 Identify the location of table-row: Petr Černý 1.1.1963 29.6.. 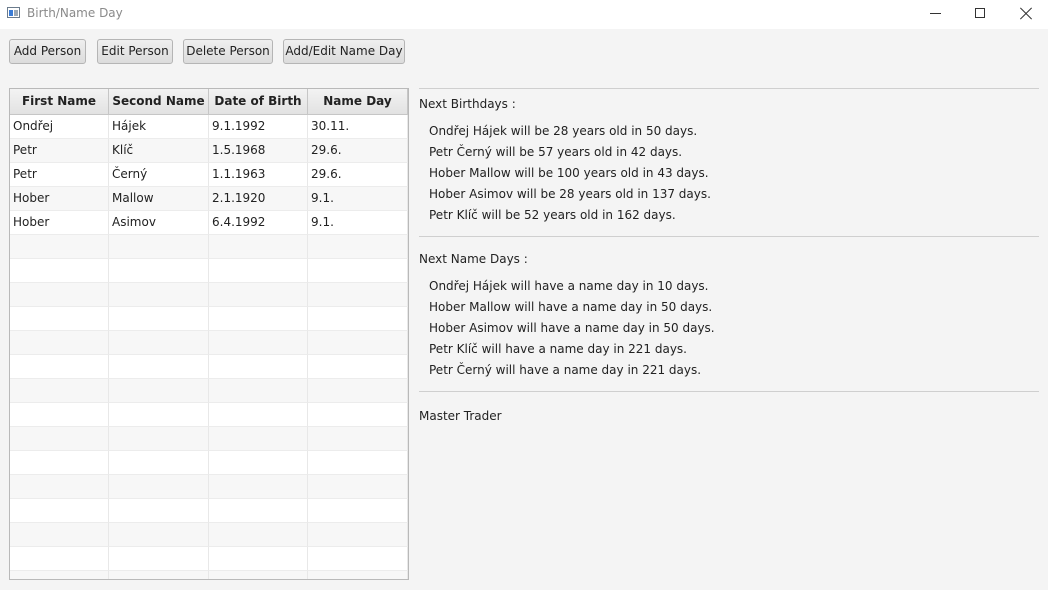
(209, 175).